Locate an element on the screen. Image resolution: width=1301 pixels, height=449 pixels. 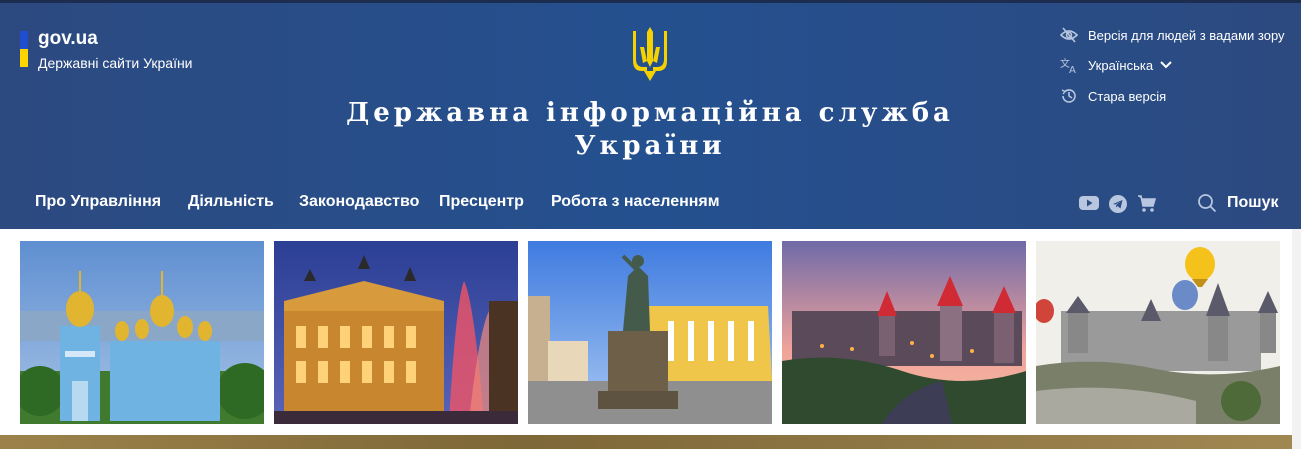
site-title-line2: України is located at coordinates (650, 146).